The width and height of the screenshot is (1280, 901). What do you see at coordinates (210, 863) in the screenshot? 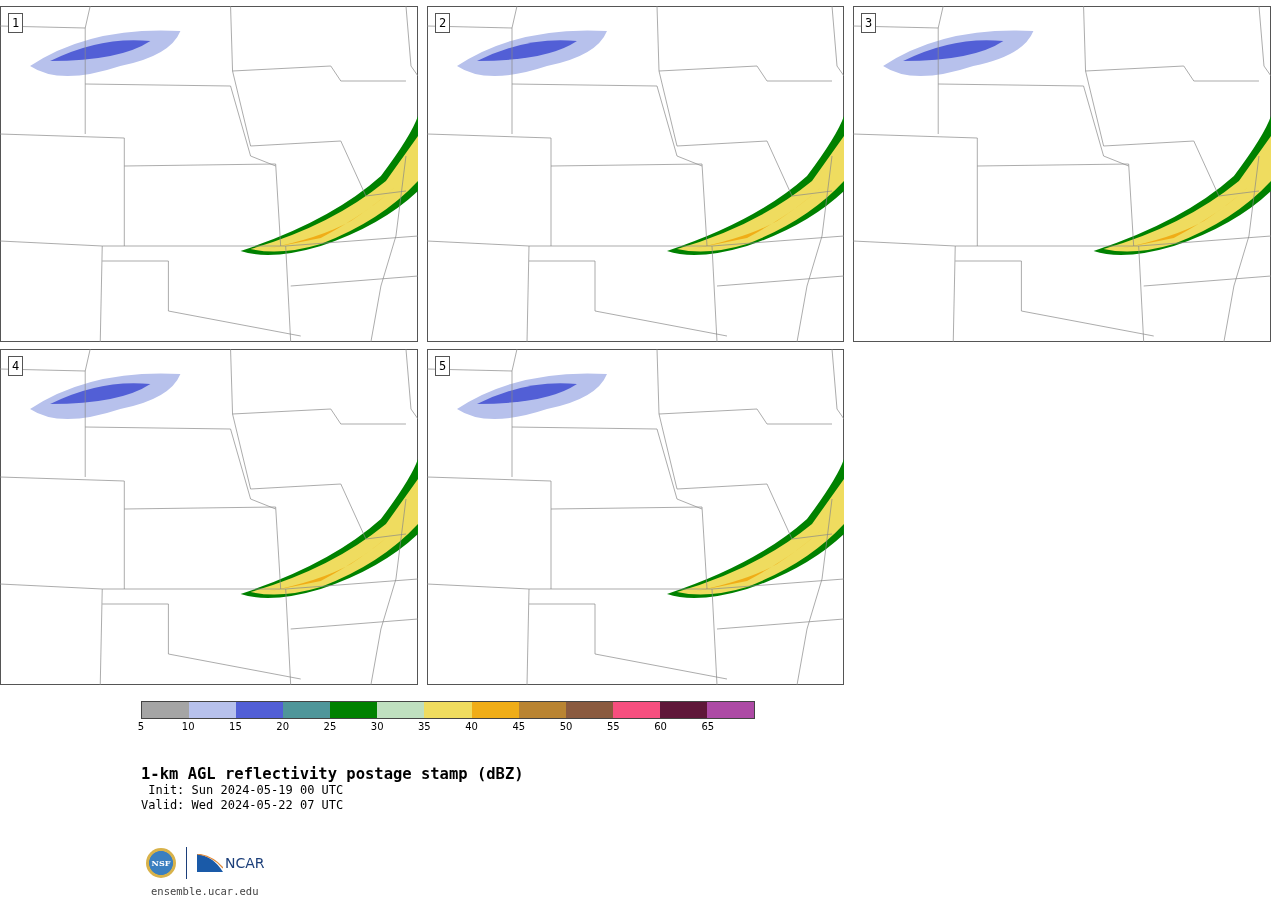
I see `swoosh-icon` at bounding box center [210, 863].